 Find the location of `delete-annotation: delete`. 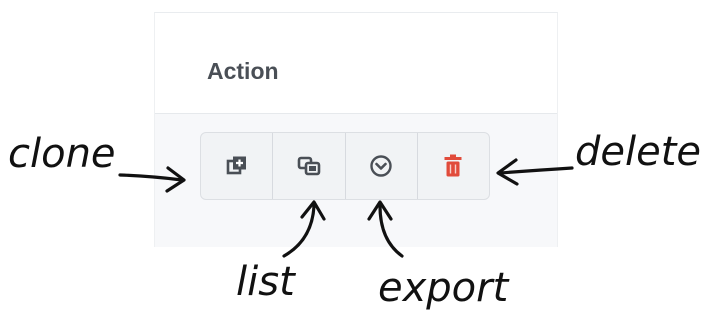

delete-annotation: delete is located at coordinates (638, 152).